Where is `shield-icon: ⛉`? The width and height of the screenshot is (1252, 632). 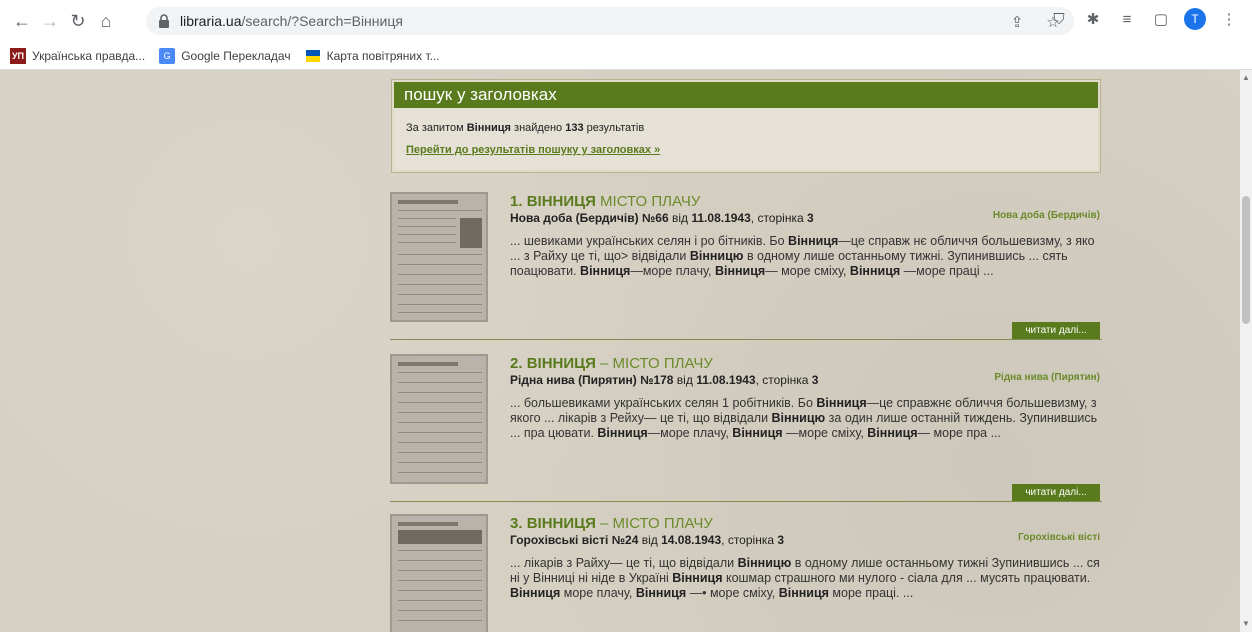 shield-icon: ⛉ is located at coordinates (1059, 19).